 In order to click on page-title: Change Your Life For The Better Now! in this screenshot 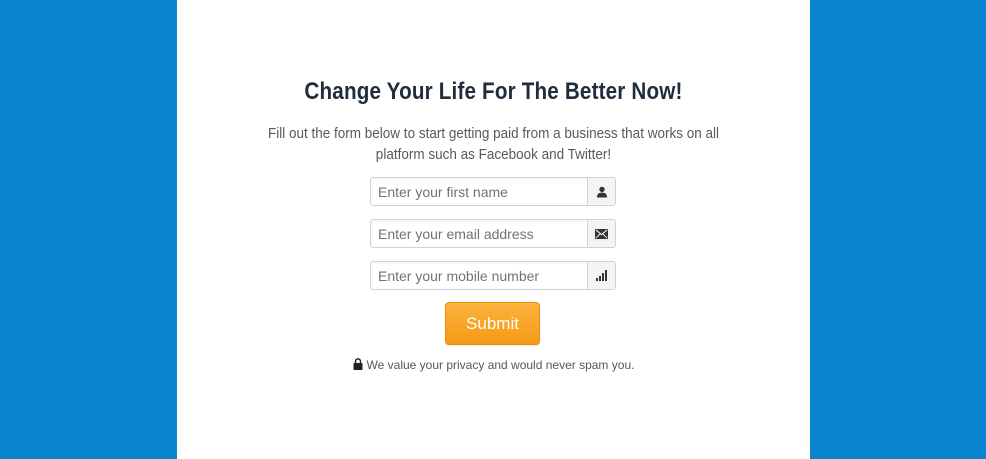, I will do `click(493, 91)`.